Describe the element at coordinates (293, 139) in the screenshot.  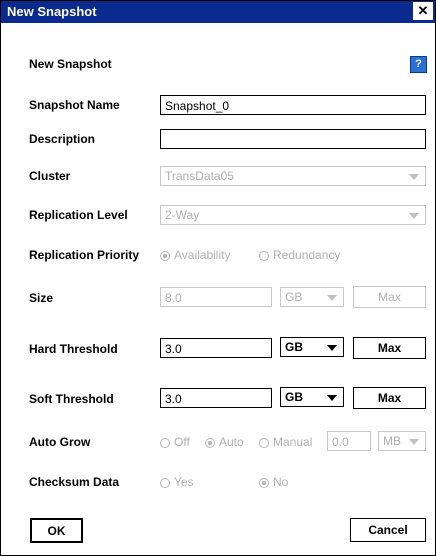
I see `description-input` at that location.